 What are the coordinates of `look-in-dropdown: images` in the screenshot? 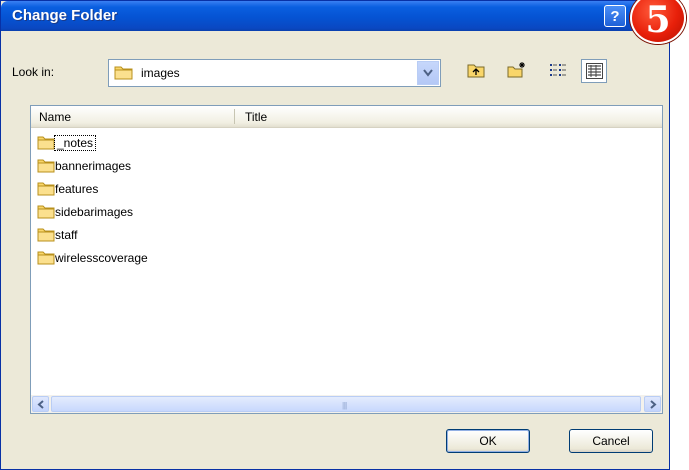 It's located at (274, 73).